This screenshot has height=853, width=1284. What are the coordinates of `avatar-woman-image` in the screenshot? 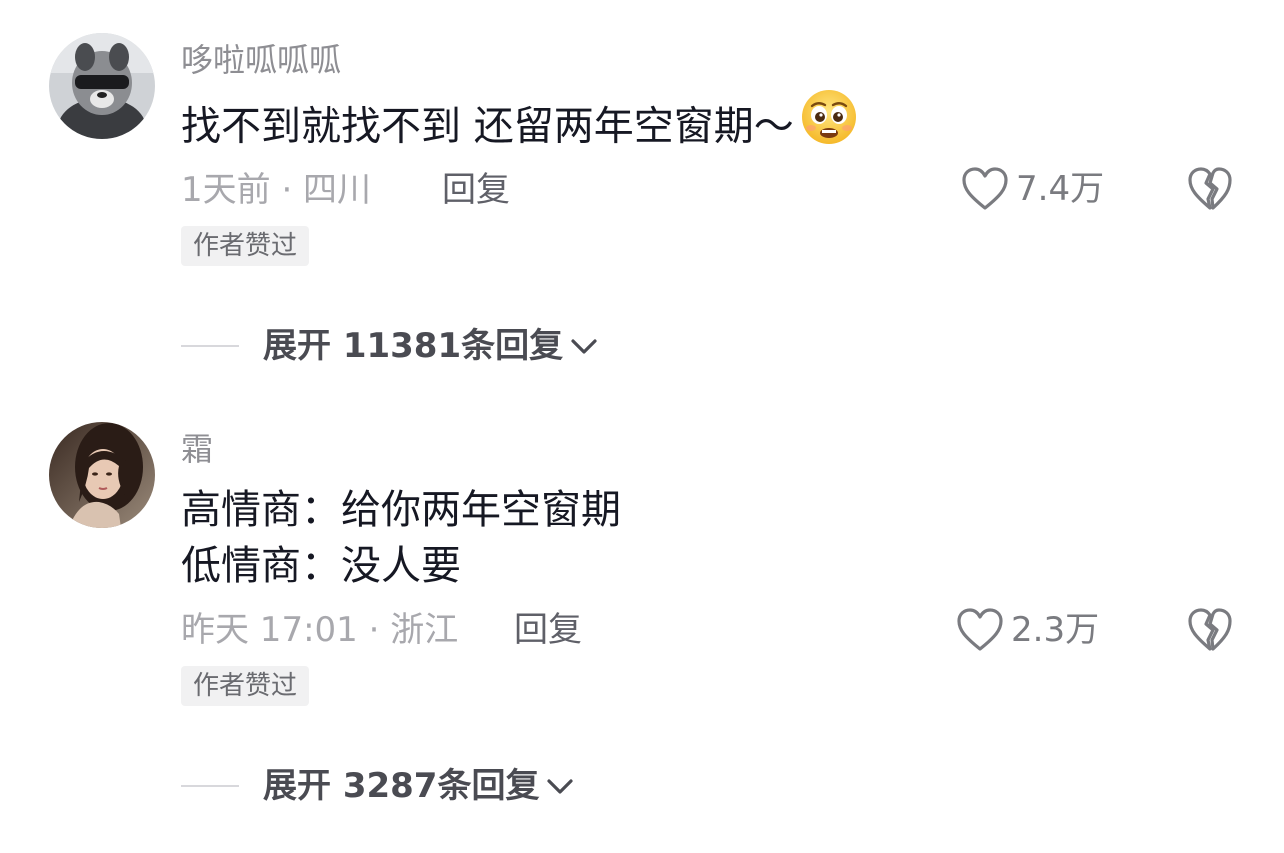 It's located at (102, 475).